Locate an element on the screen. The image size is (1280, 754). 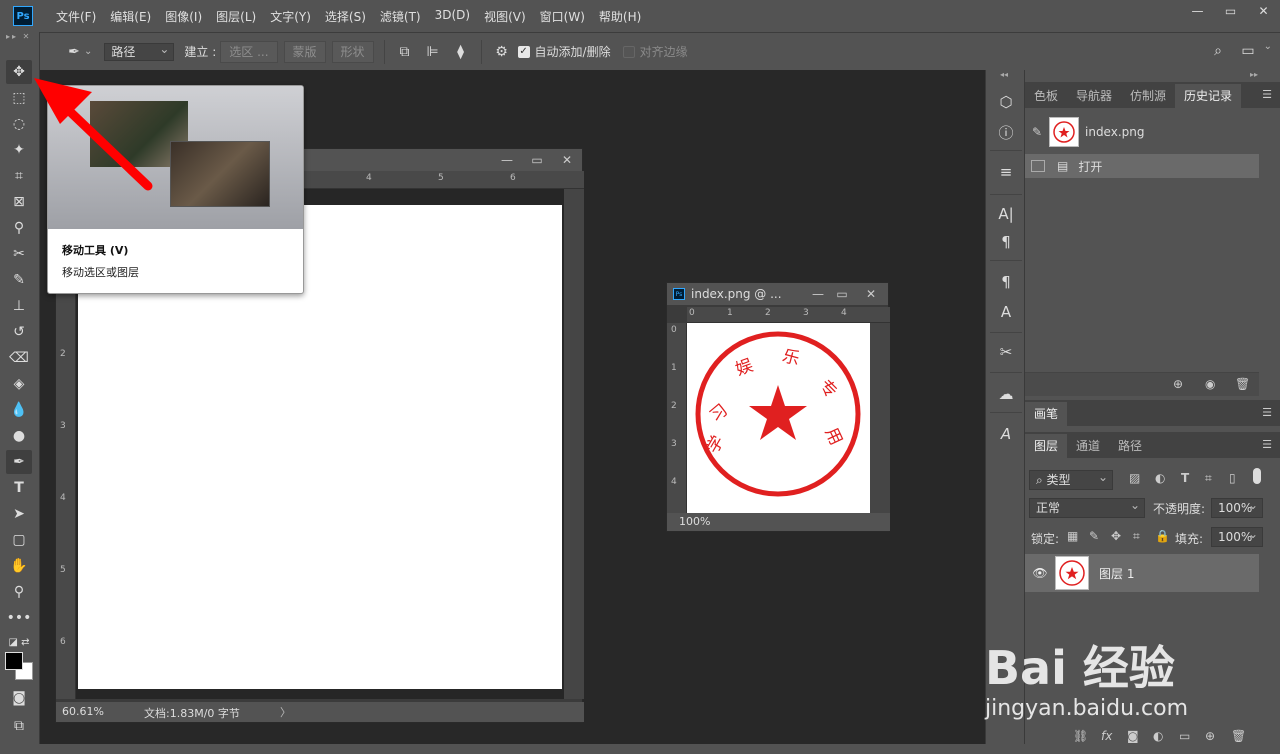
type-layer-filter-icon: T is located at coordinates (1185, 478).